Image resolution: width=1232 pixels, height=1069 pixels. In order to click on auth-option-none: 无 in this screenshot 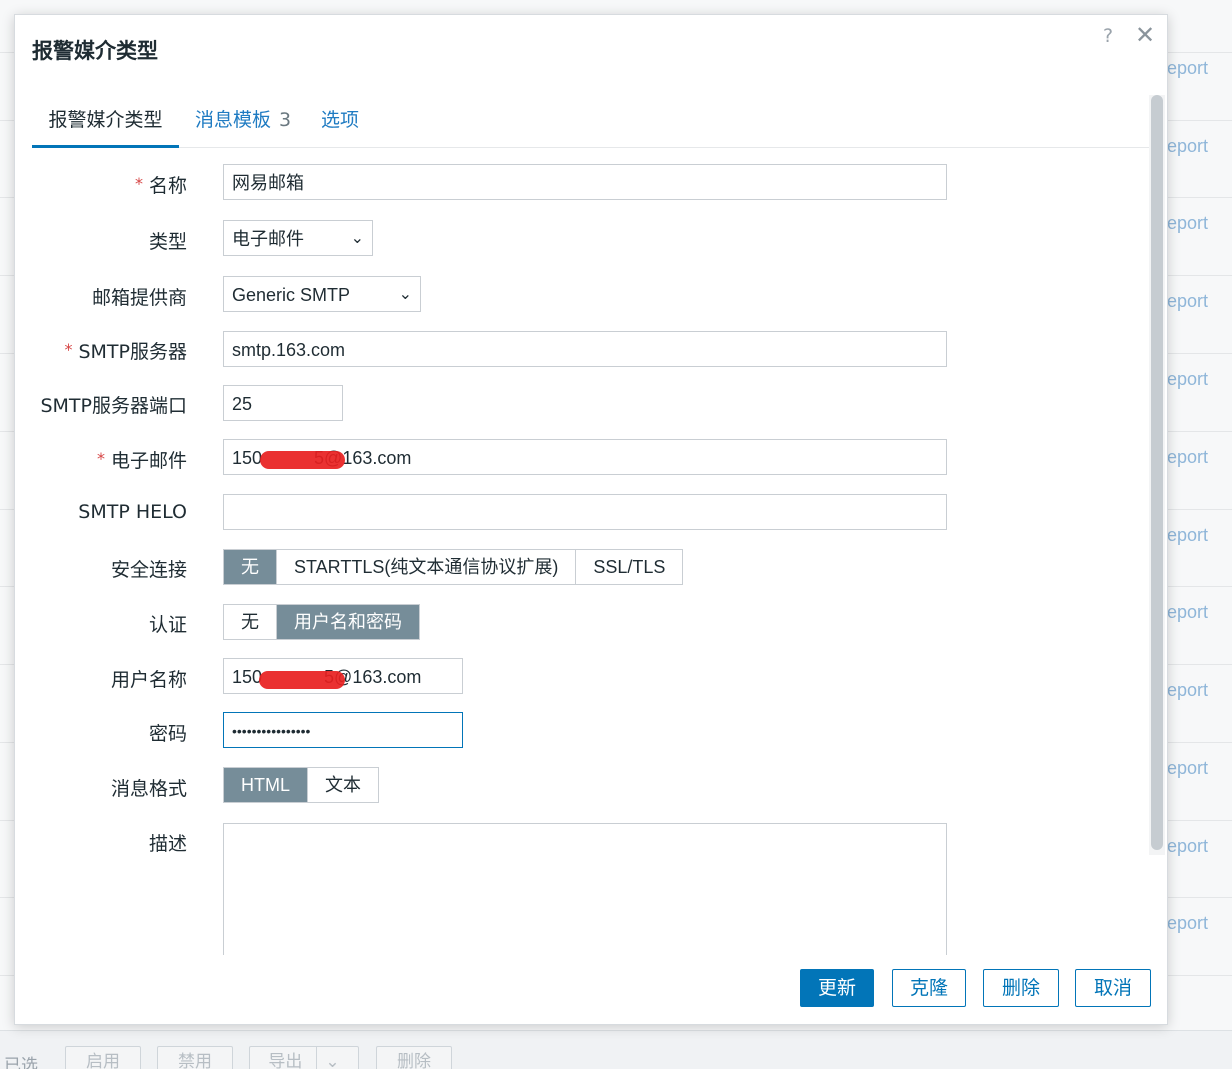, I will do `click(250, 622)`.